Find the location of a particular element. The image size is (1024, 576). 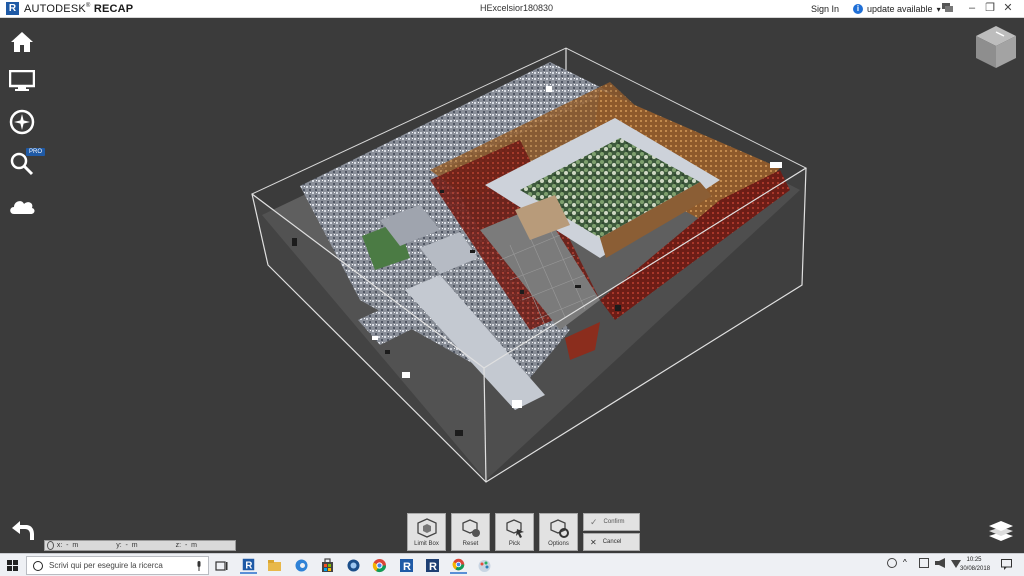

limit-box-button: Limit Box is located at coordinates (426, 532).